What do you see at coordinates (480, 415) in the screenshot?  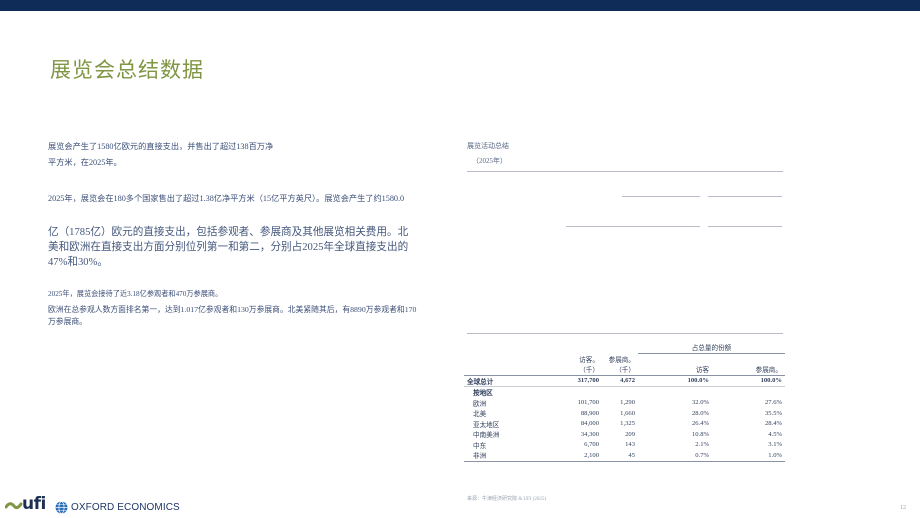 I see `region-name: 北美` at bounding box center [480, 415].